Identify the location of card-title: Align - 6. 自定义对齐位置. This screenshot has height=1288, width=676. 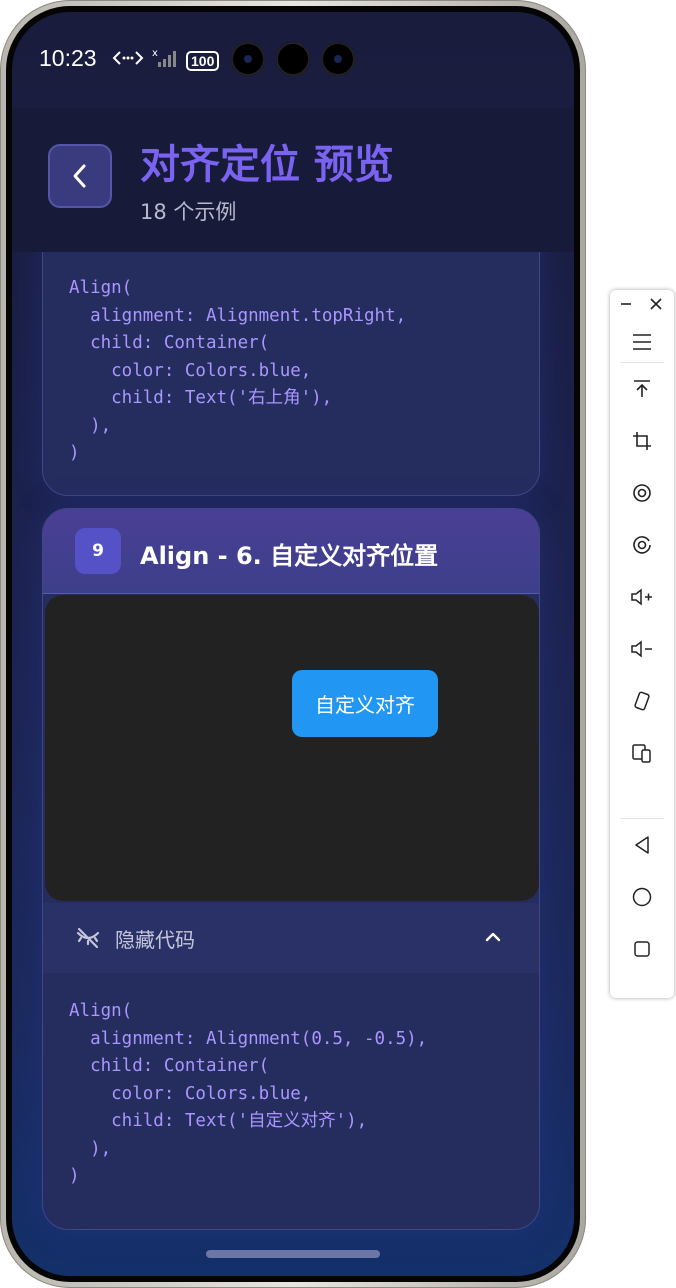
(289, 556).